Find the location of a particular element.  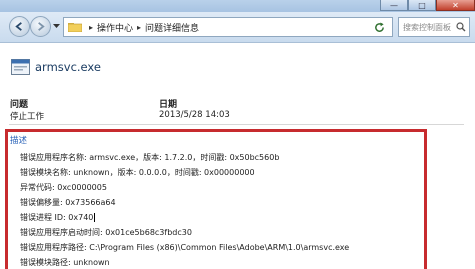

search-icon is located at coordinates (461, 27).